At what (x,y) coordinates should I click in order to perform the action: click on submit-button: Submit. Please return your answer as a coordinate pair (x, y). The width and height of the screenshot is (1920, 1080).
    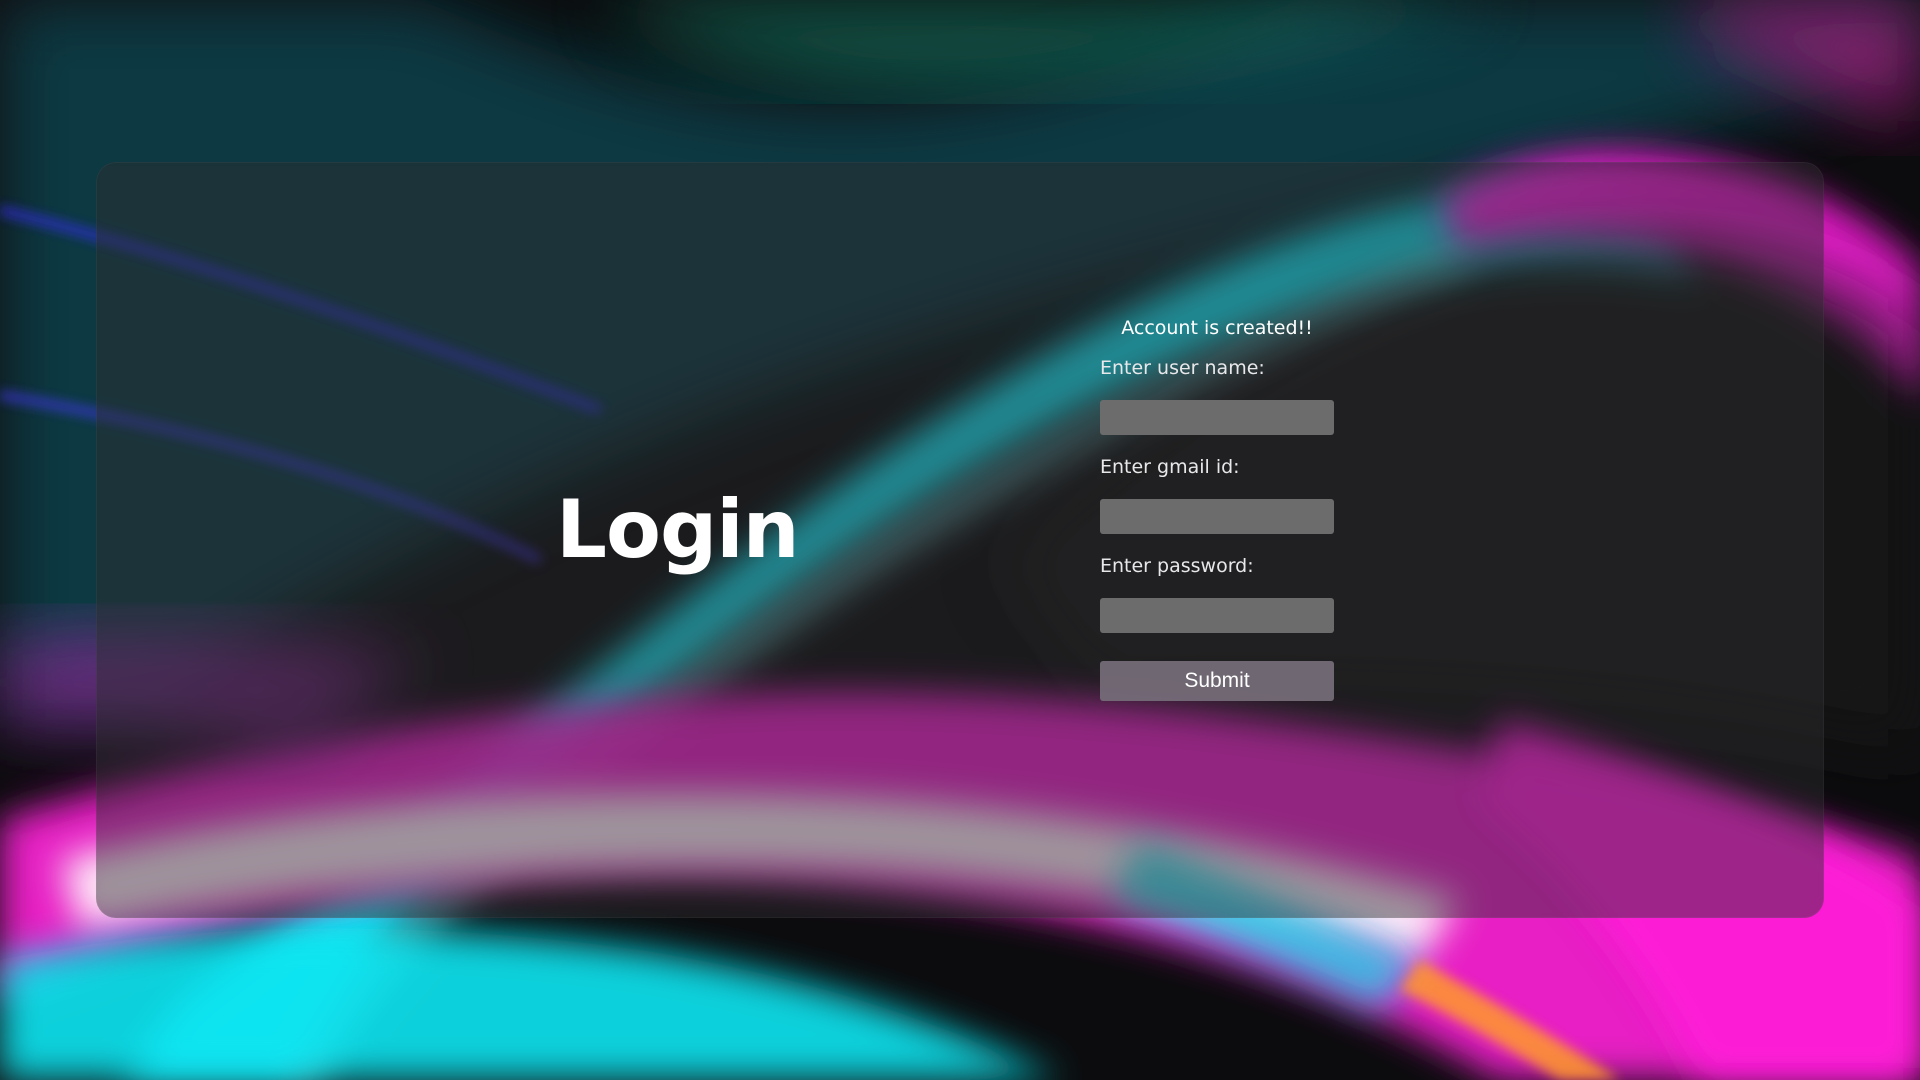
    Looking at the image, I should click on (1217, 681).